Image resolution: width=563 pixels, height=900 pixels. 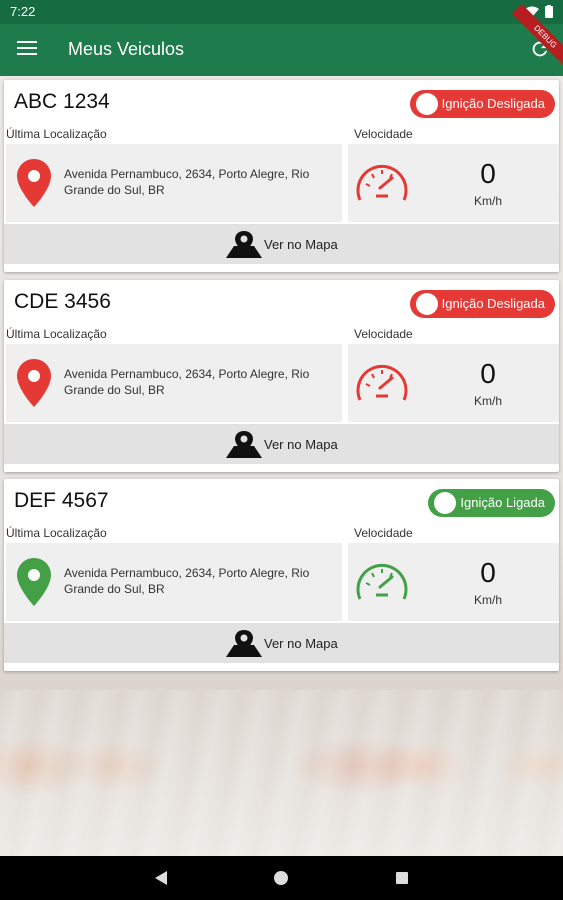 I want to click on ignition-status-label: Ignição Ligada, so click(x=502, y=502).